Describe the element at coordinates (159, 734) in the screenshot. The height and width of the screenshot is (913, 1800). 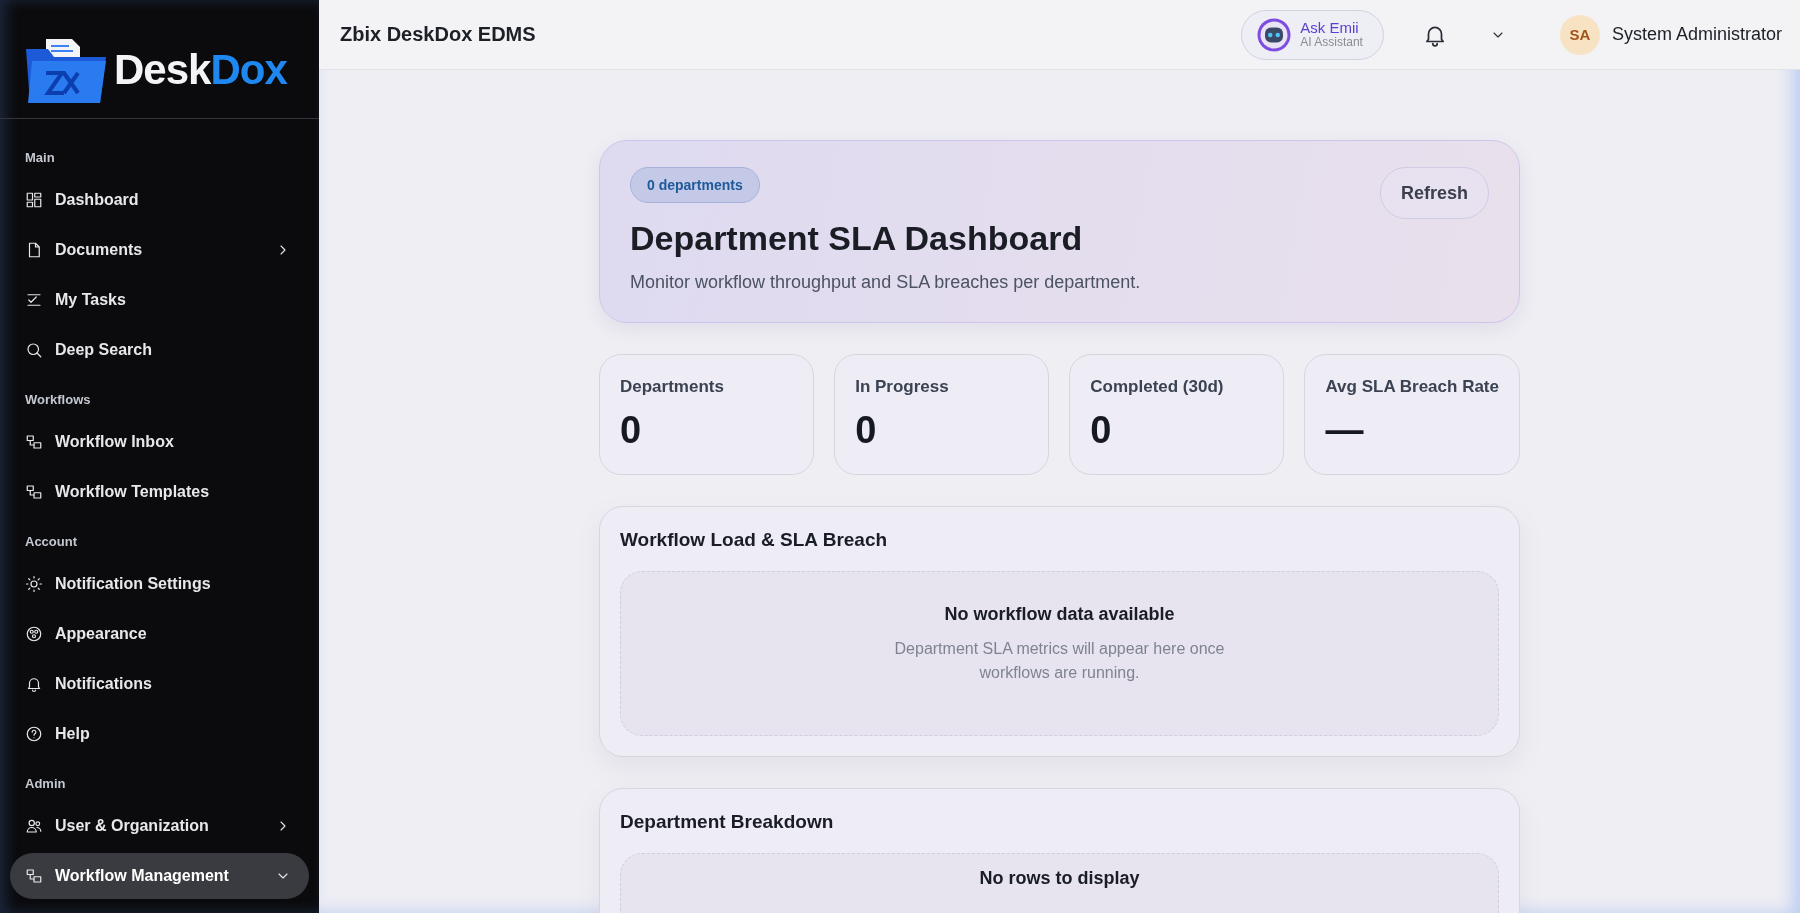
I see `sidebar-item: Help` at that location.